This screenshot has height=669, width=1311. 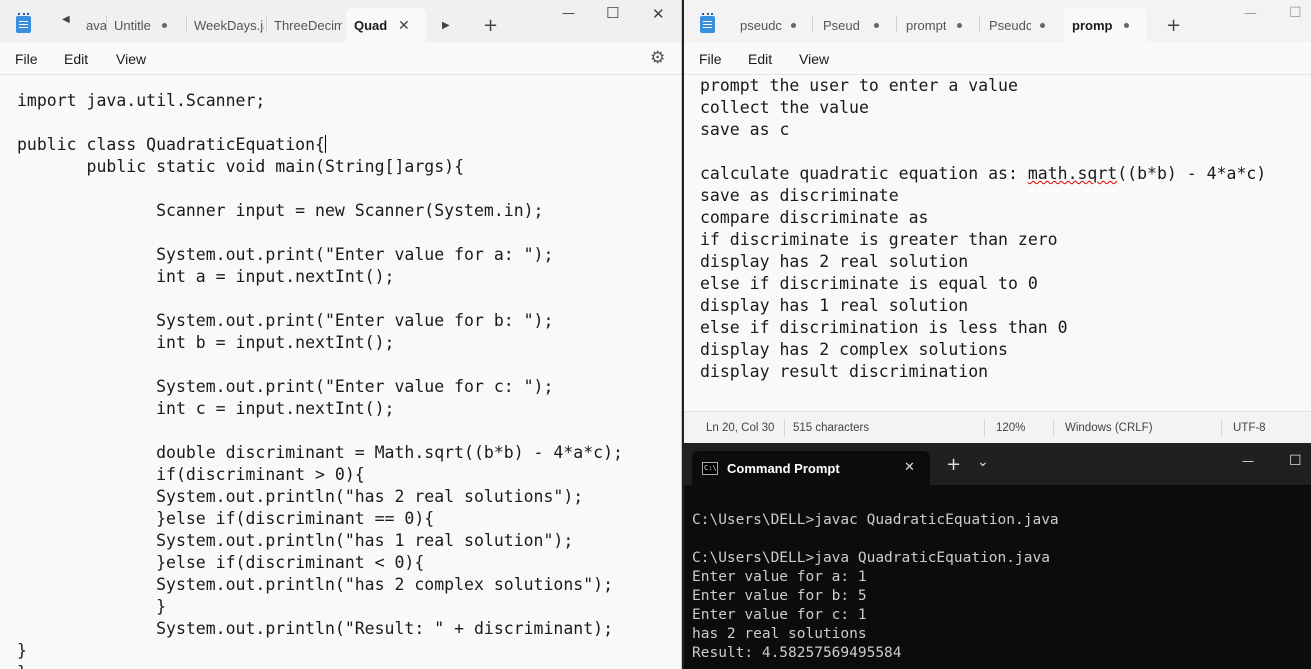 I want to click on tab-weekdays: WeekDays.ja, so click(x=225, y=25).